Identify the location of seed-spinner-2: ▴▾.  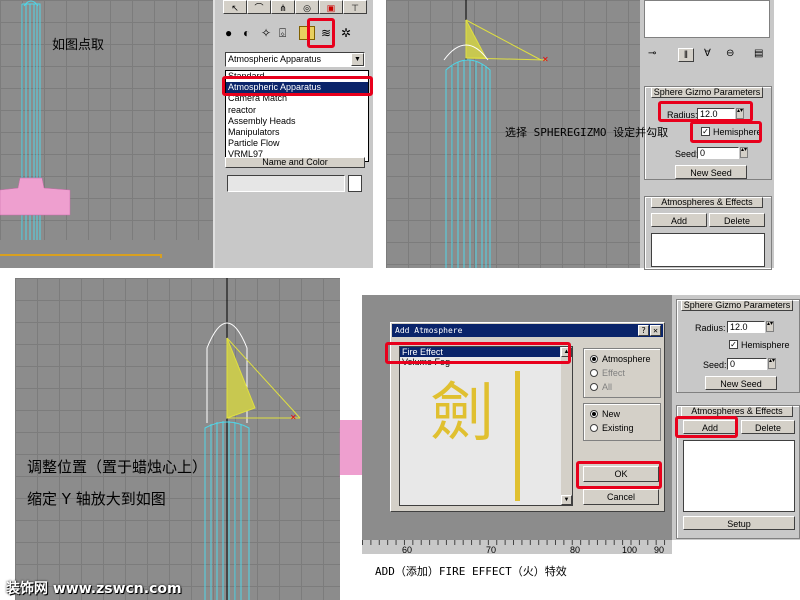
(772, 363).